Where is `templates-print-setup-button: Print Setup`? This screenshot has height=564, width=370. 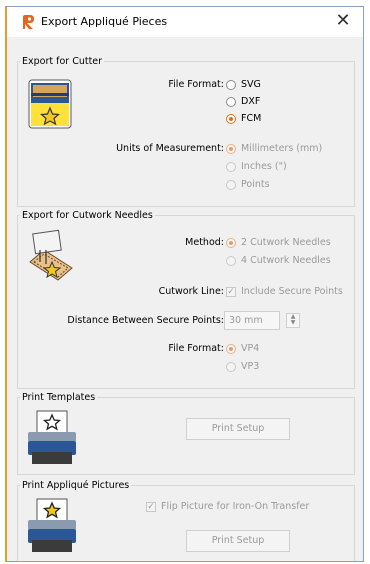
templates-print-setup-button: Print Setup is located at coordinates (238, 429).